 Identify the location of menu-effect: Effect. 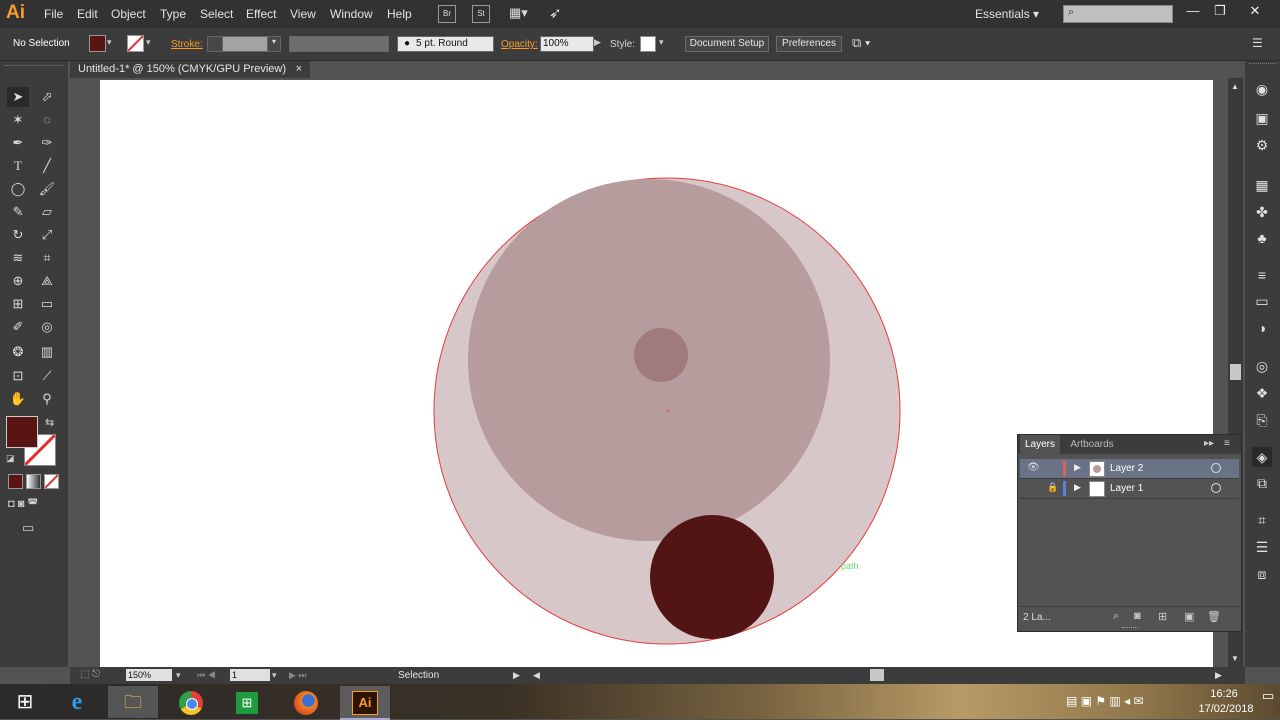
(261, 14).